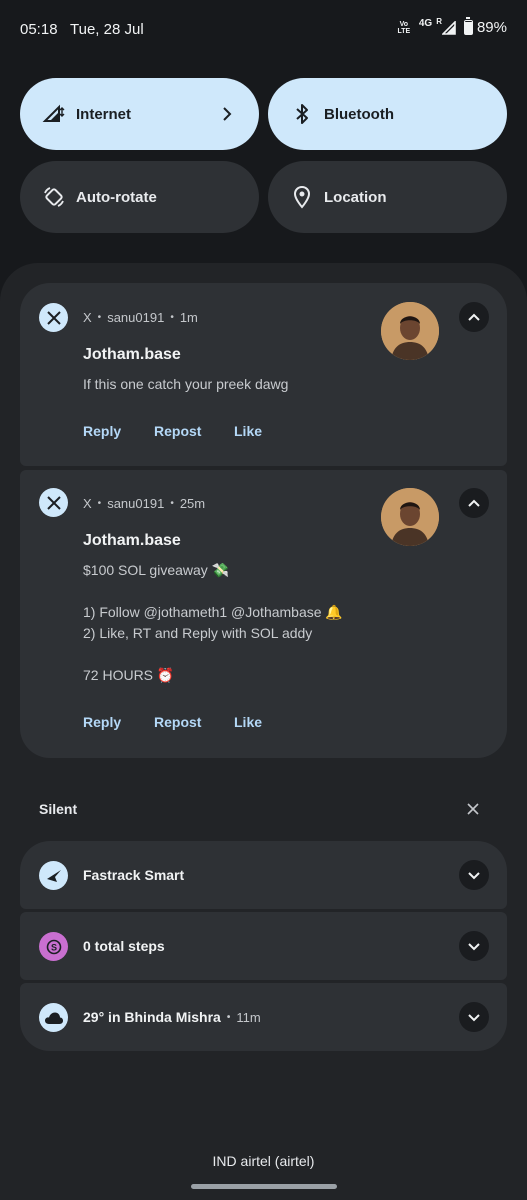 This screenshot has width=527, height=1200. Describe the element at coordinates (425, 23) in the screenshot. I see `network-type: 4G` at that location.